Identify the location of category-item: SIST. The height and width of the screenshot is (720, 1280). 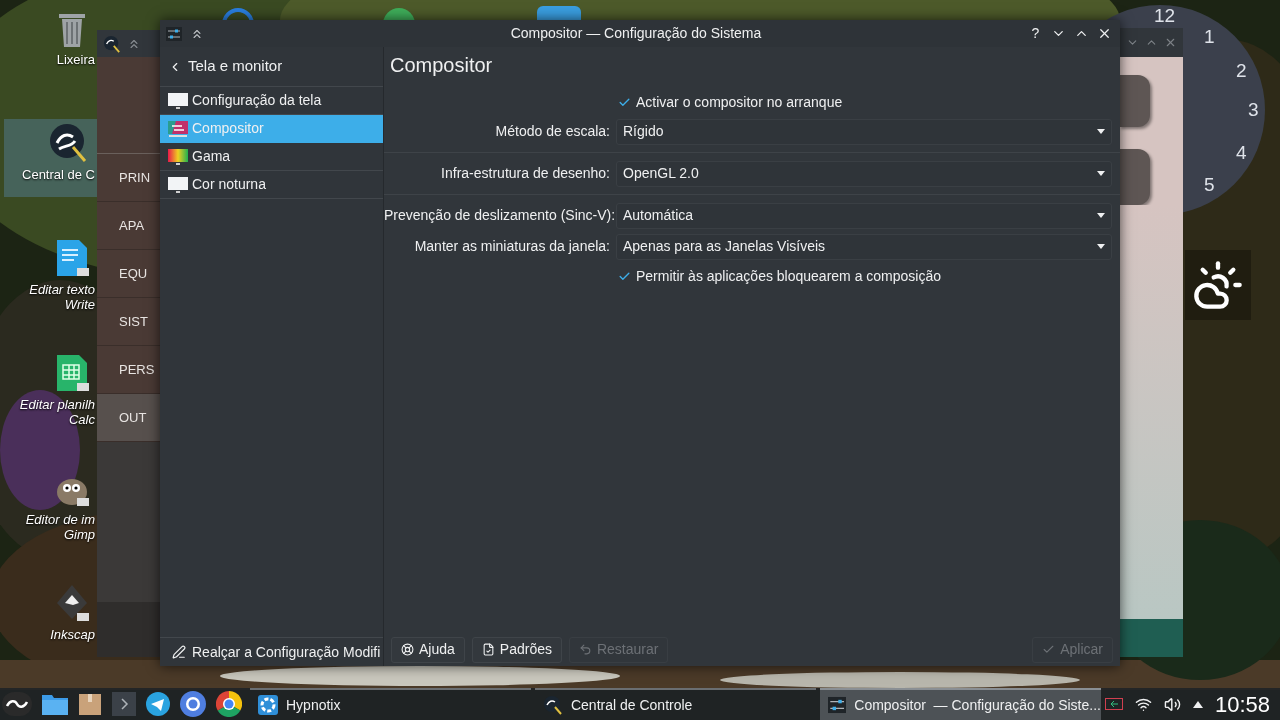
(128, 322).